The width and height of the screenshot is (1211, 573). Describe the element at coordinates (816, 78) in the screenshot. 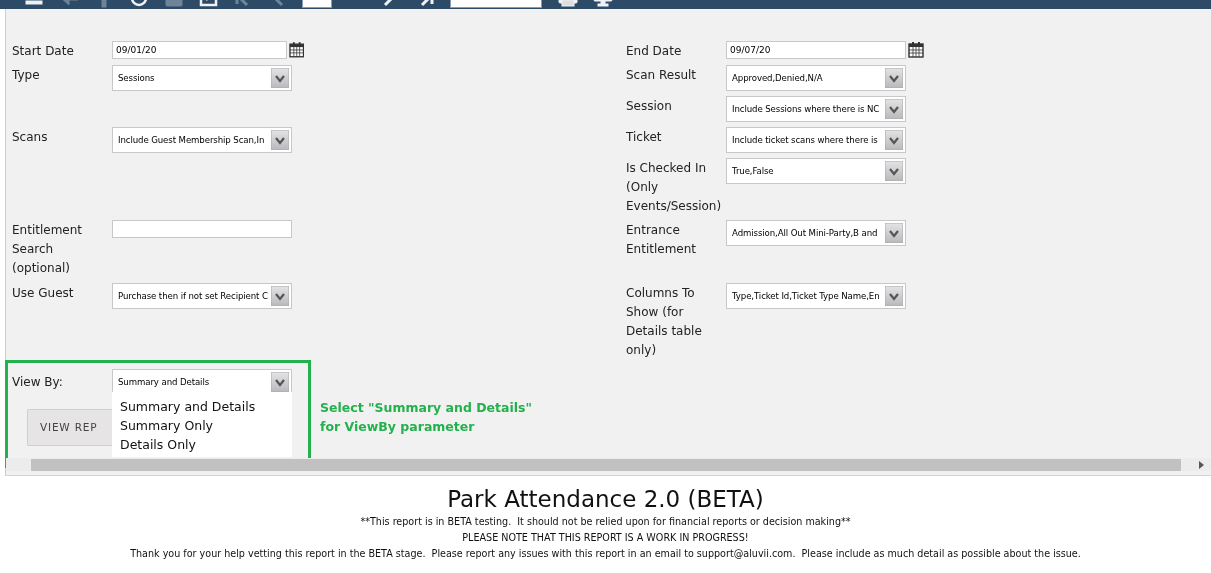

I see `dropdown-field: Approved,Denied,N/A` at that location.